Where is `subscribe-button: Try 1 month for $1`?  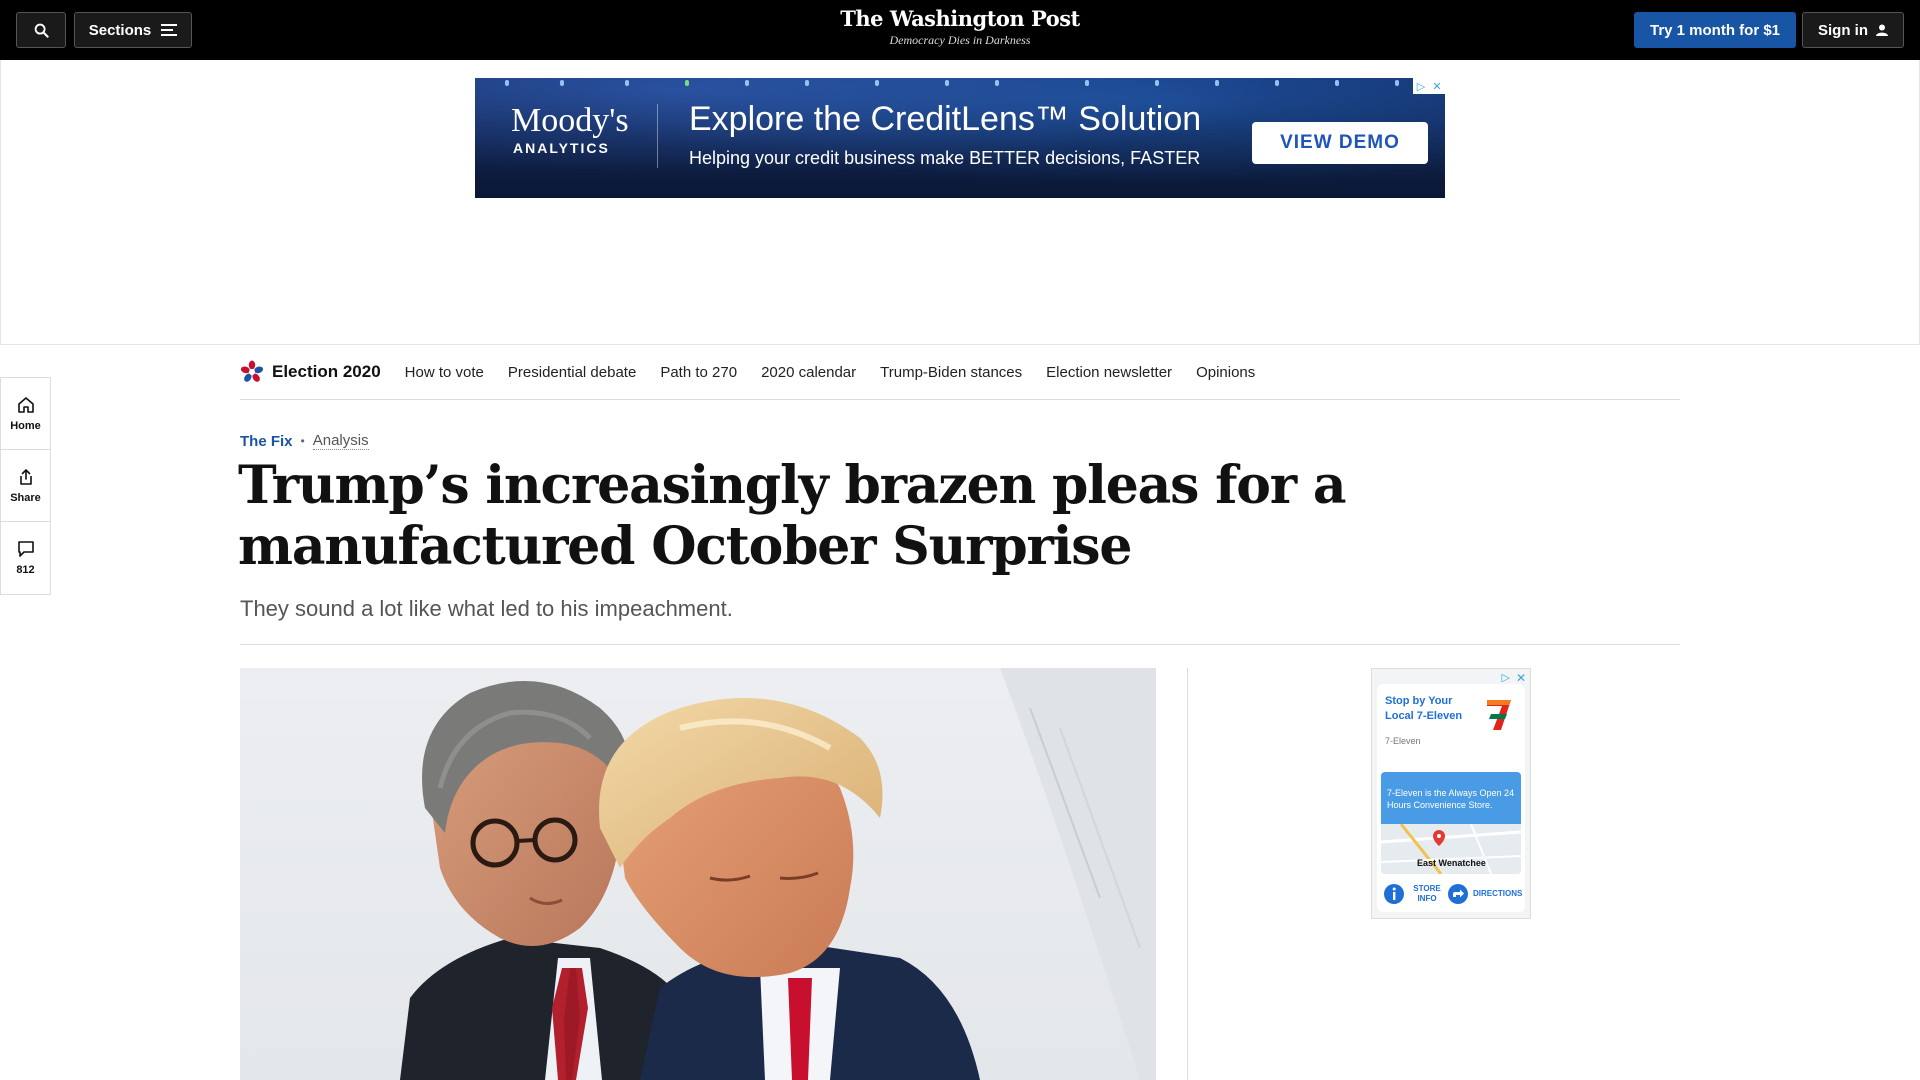
subscribe-button: Try 1 month for $1 is located at coordinates (1715, 30).